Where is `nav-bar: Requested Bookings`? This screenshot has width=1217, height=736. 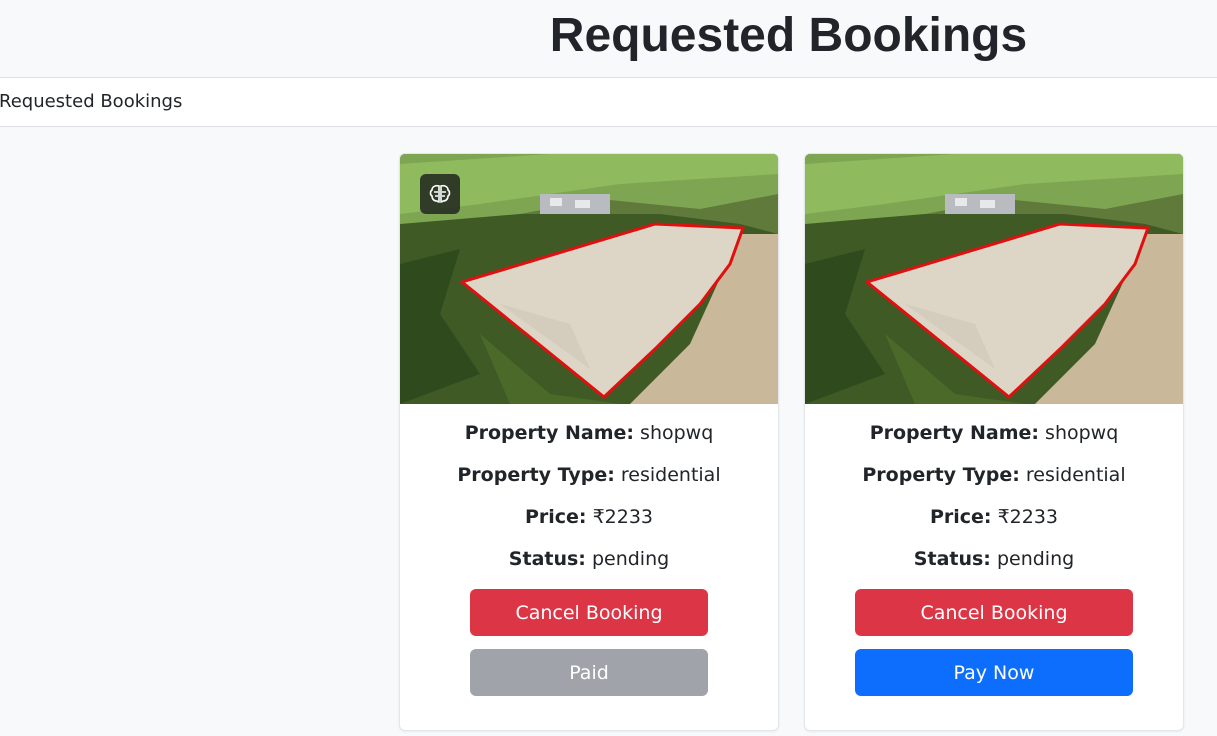
nav-bar: Requested Bookings is located at coordinates (608, 102).